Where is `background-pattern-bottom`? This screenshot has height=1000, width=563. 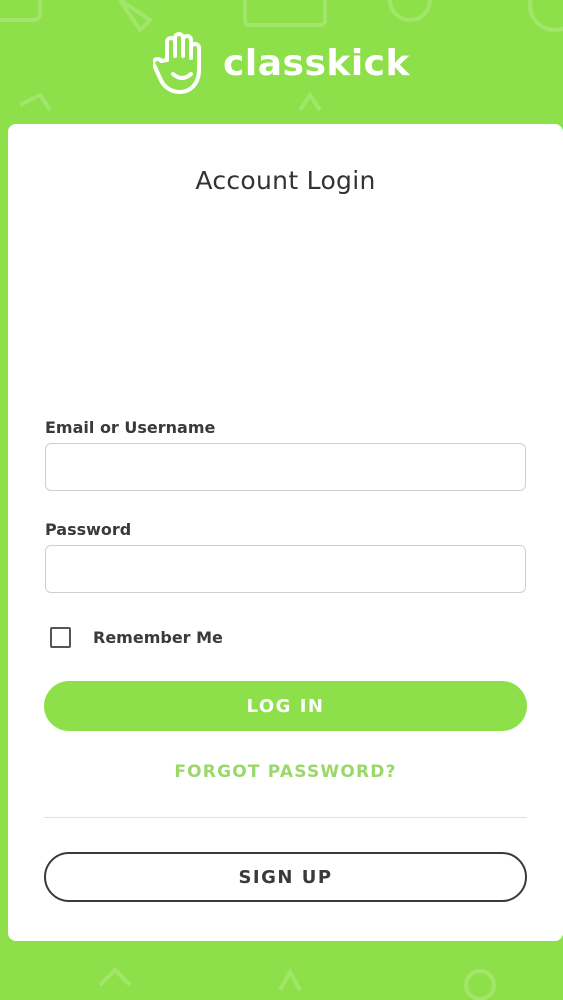
background-pattern-bottom is located at coordinates (297, 983).